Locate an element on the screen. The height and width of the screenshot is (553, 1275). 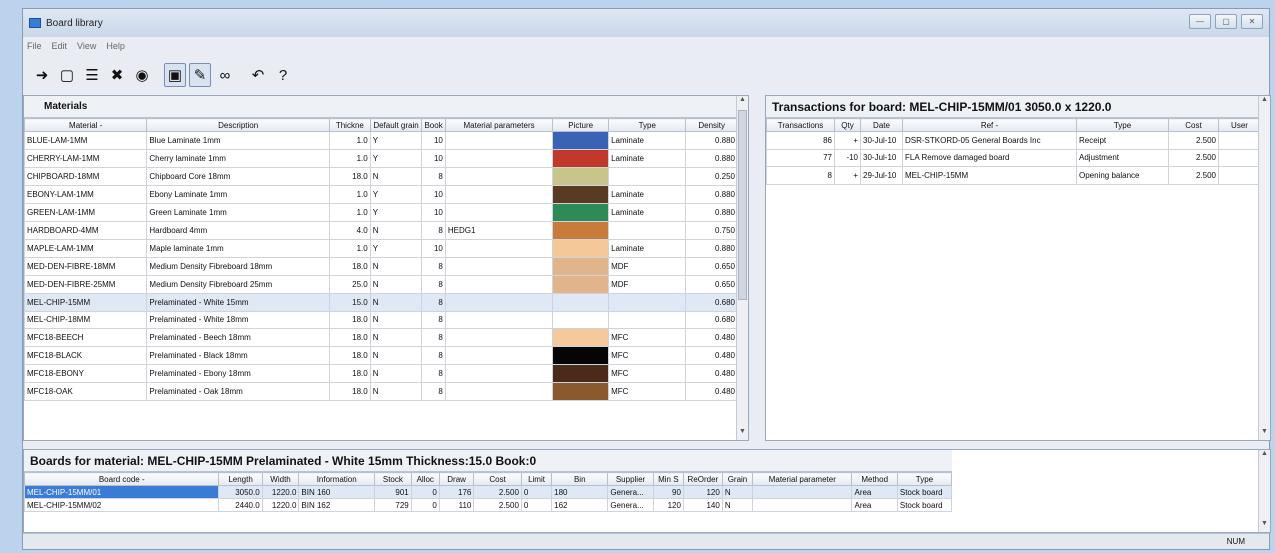
materials-column-header: Thickne is located at coordinates (349, 125).